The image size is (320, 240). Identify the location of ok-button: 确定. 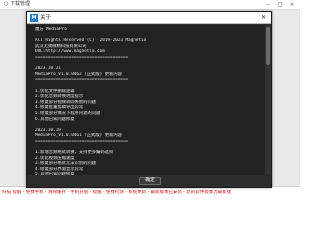
(150, 181).